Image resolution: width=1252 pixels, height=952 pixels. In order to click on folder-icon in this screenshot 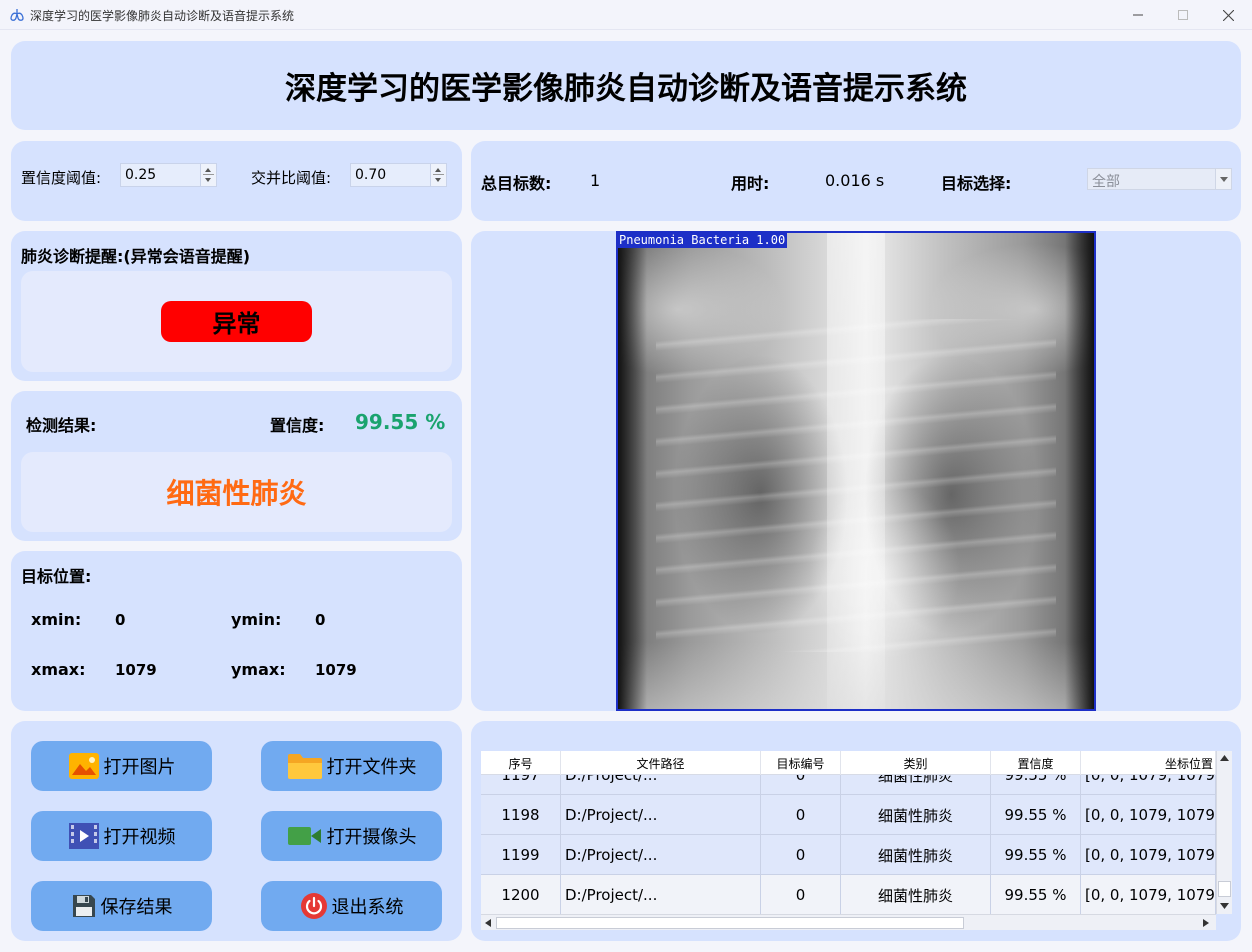, I will do `click(304, 766)`.